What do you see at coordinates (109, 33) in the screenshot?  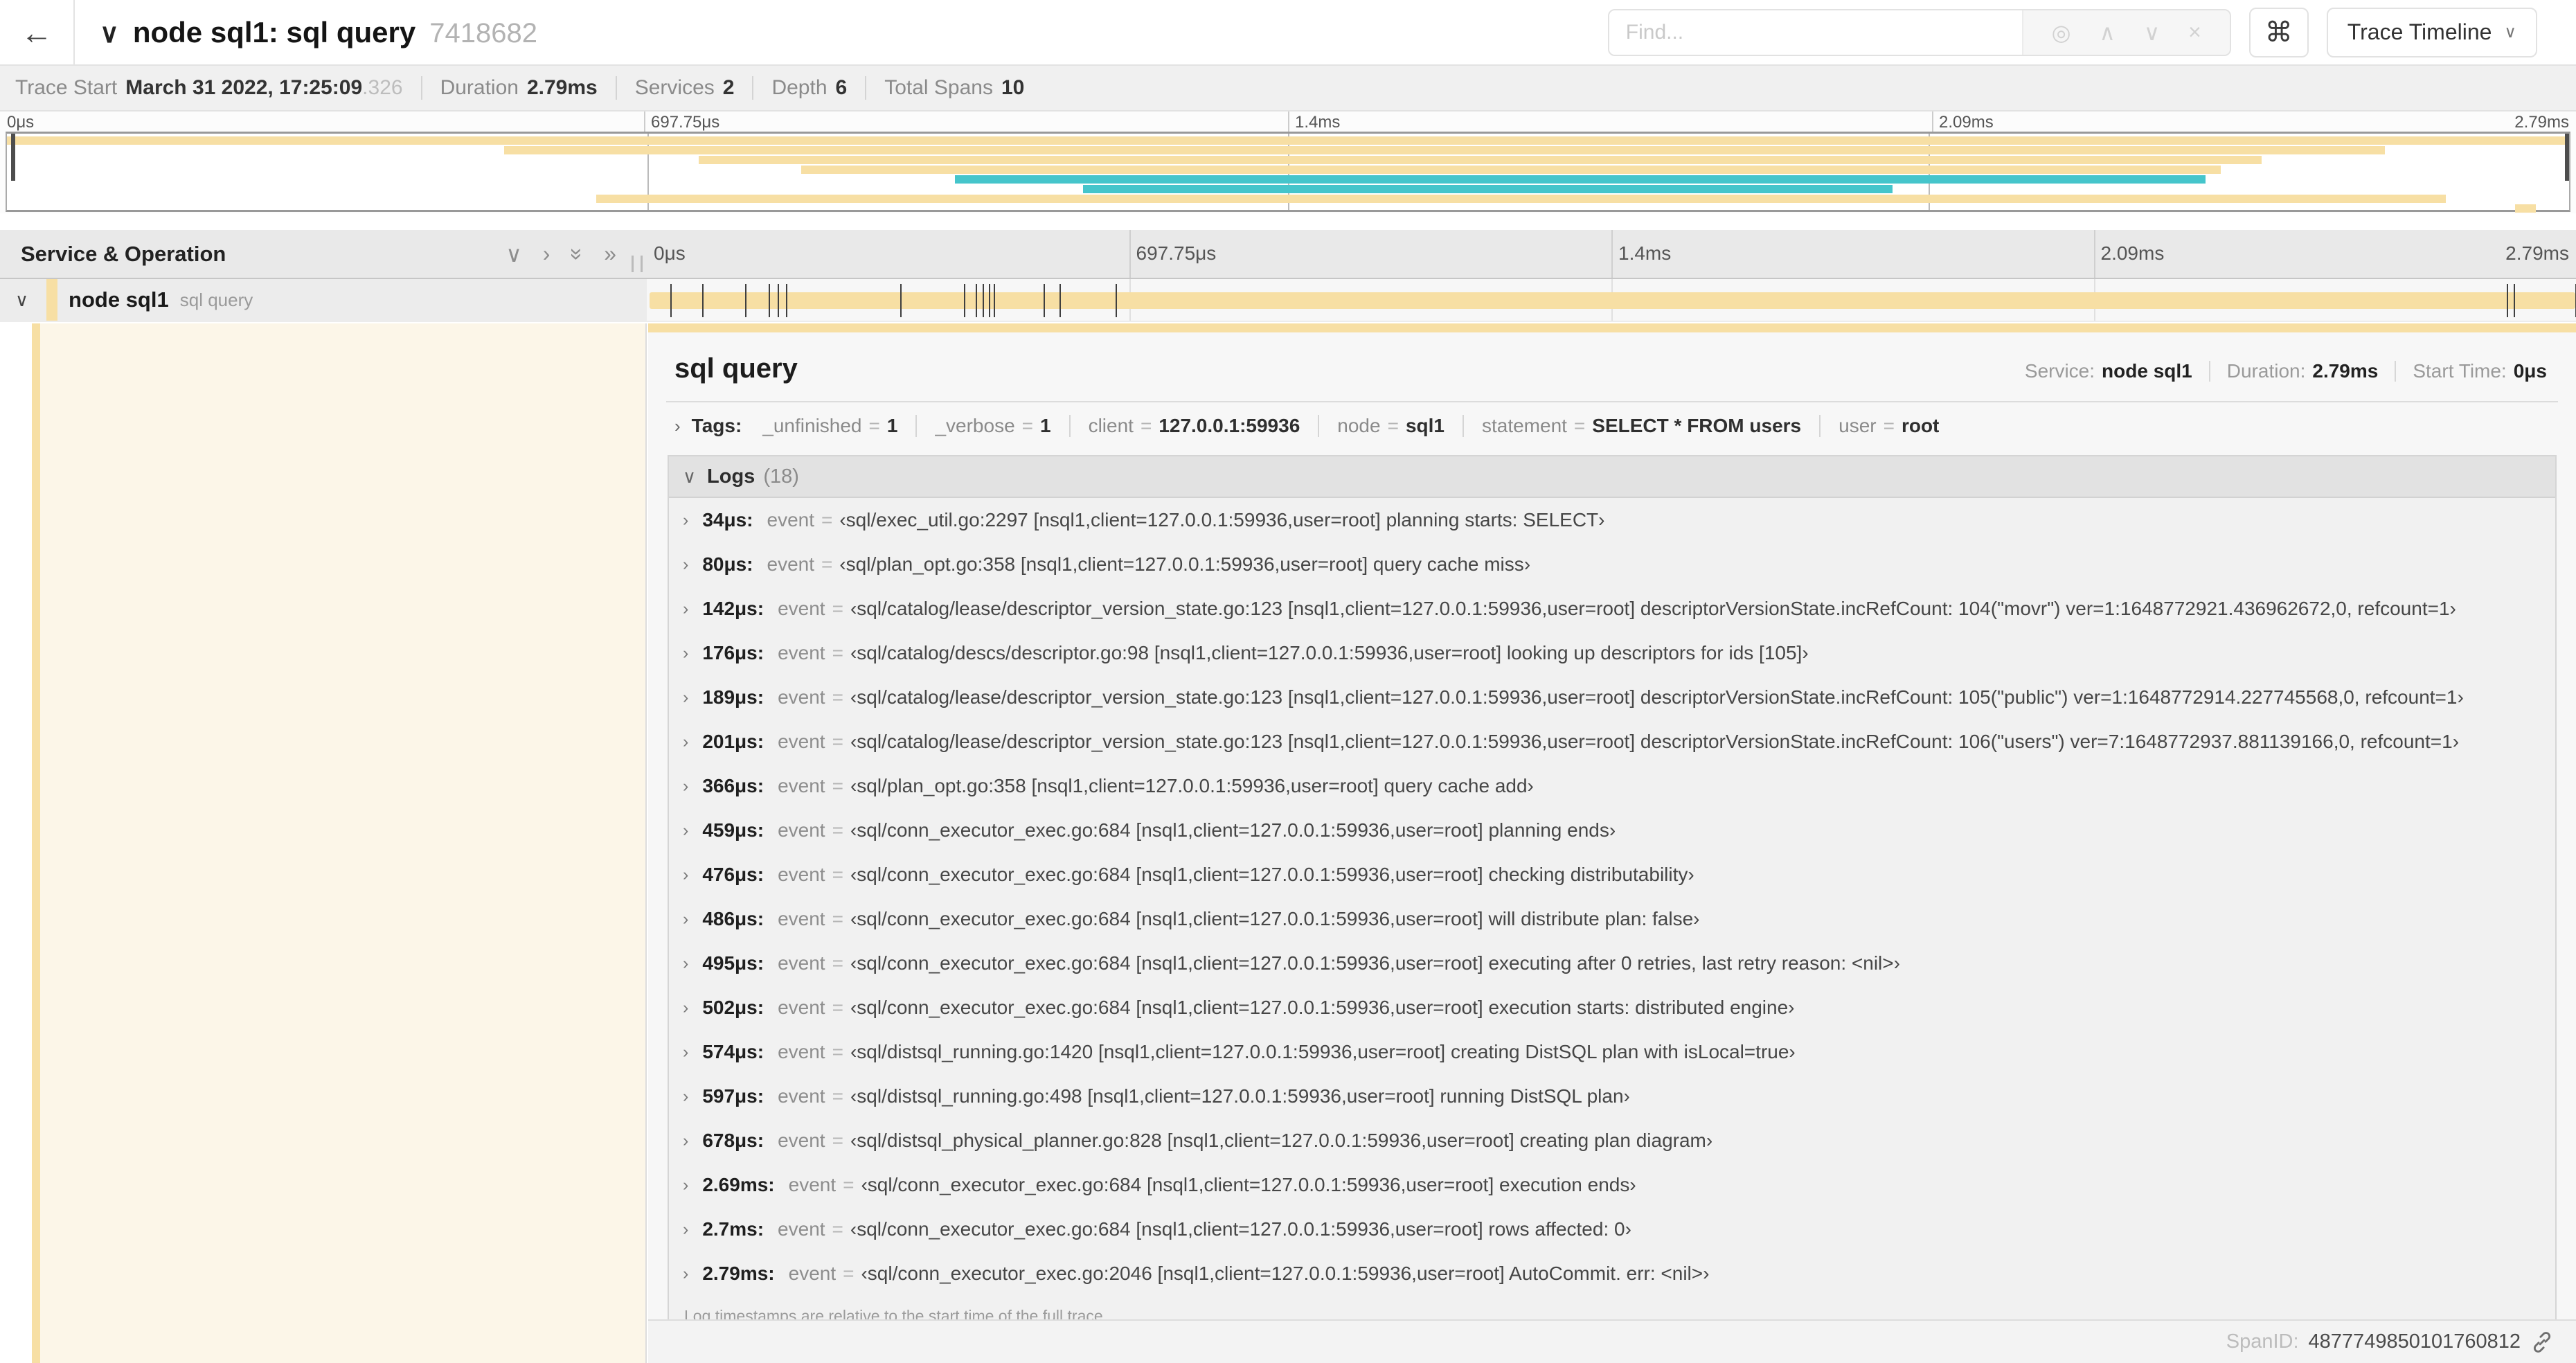 I see `collapse-trace-icon: ∨` at bounding box center [109, 33].